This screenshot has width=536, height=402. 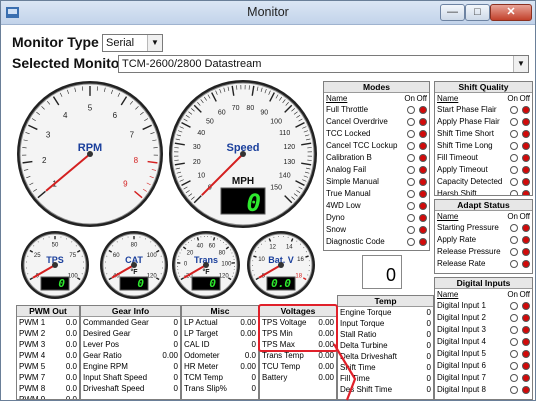 I want to click on speed-lcd-value: 0, so click(x=254, y=203).